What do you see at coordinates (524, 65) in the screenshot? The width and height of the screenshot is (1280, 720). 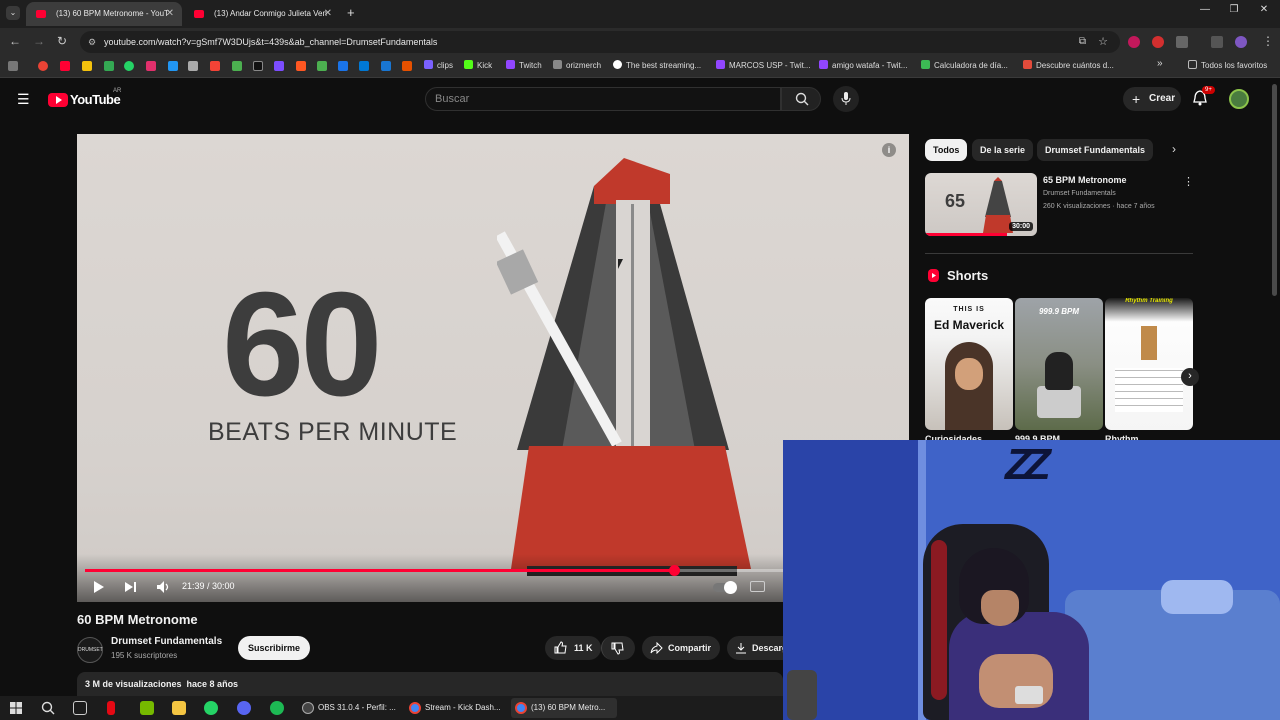 I see `bookmark-twitch: Twitch` at bounding box center [524, 65].